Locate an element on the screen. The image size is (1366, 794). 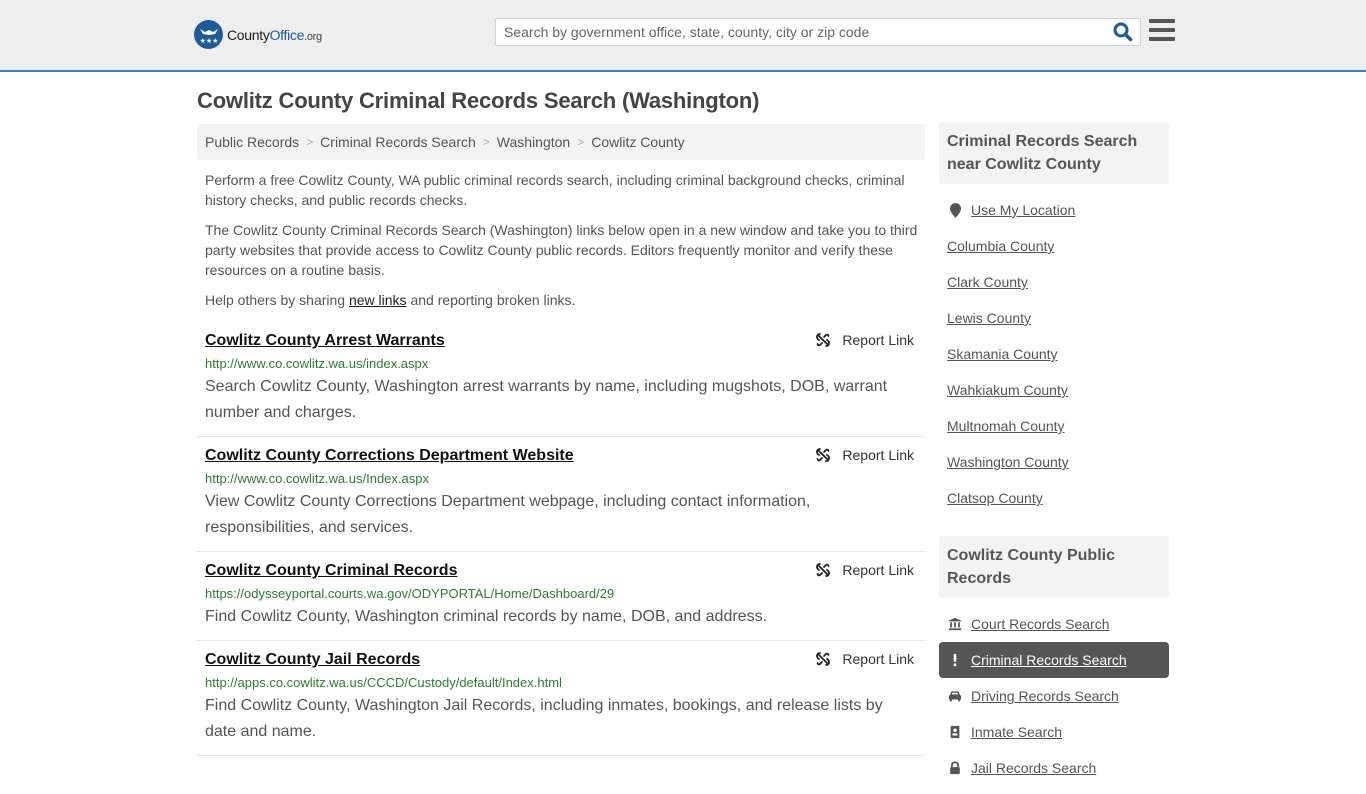
sidebar-link: Inmate Search is located at coordinates (1016, 732).